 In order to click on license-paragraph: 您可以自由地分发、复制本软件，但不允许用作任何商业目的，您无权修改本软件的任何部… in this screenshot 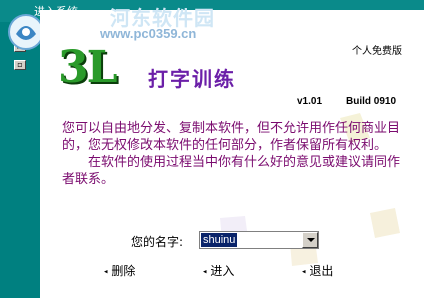, I will do `click(231, 137)`.